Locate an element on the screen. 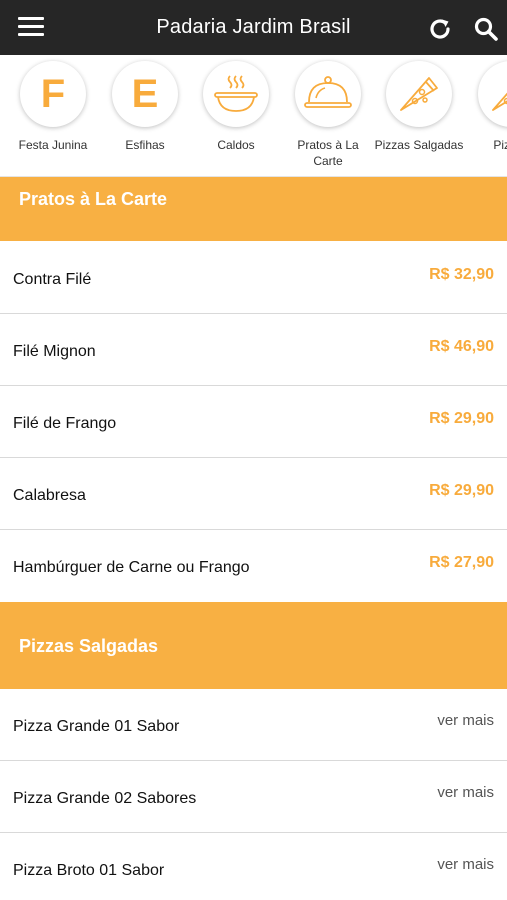  menu-item-row: Hambúrguer de Carne ou Frango R$ 27,90 is located at coordinates (253, 566).